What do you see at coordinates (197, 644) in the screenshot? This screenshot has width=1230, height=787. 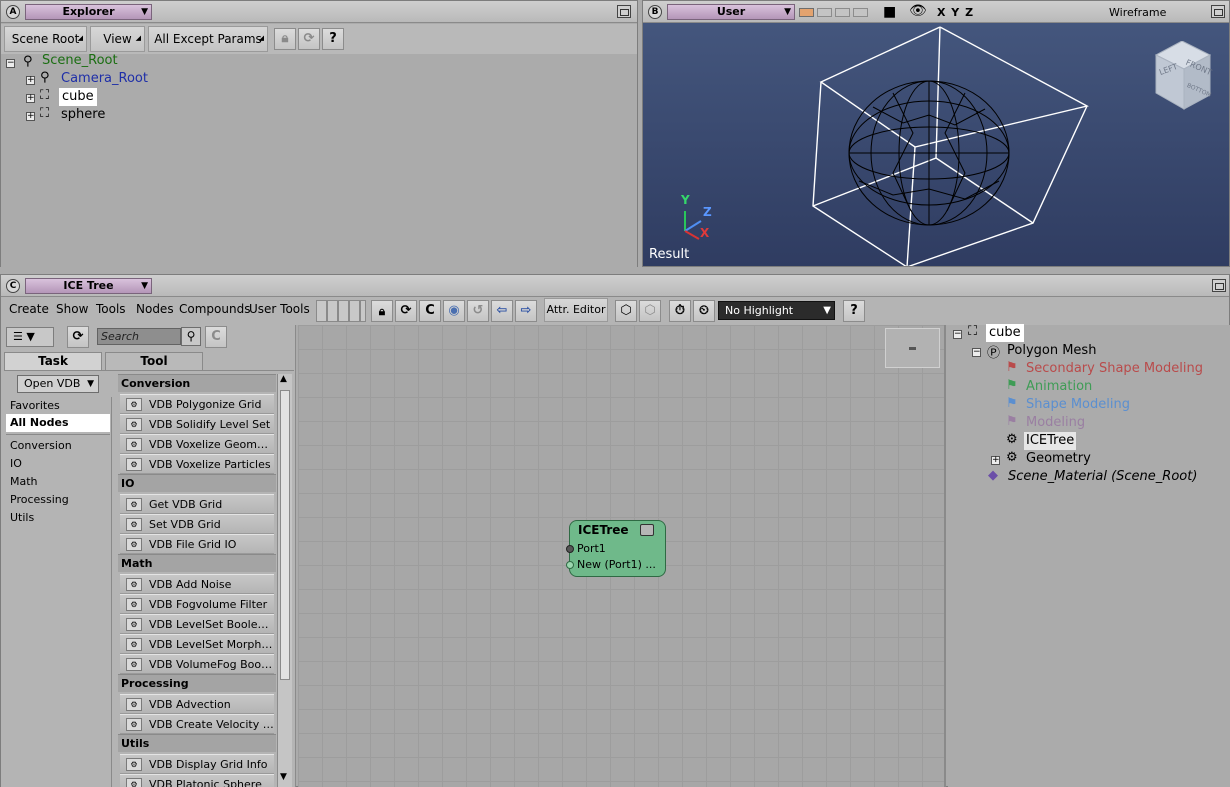 I see `node-list-item: ⚙ VDB LevelSet Morphology` at bounding box center [197, 644].